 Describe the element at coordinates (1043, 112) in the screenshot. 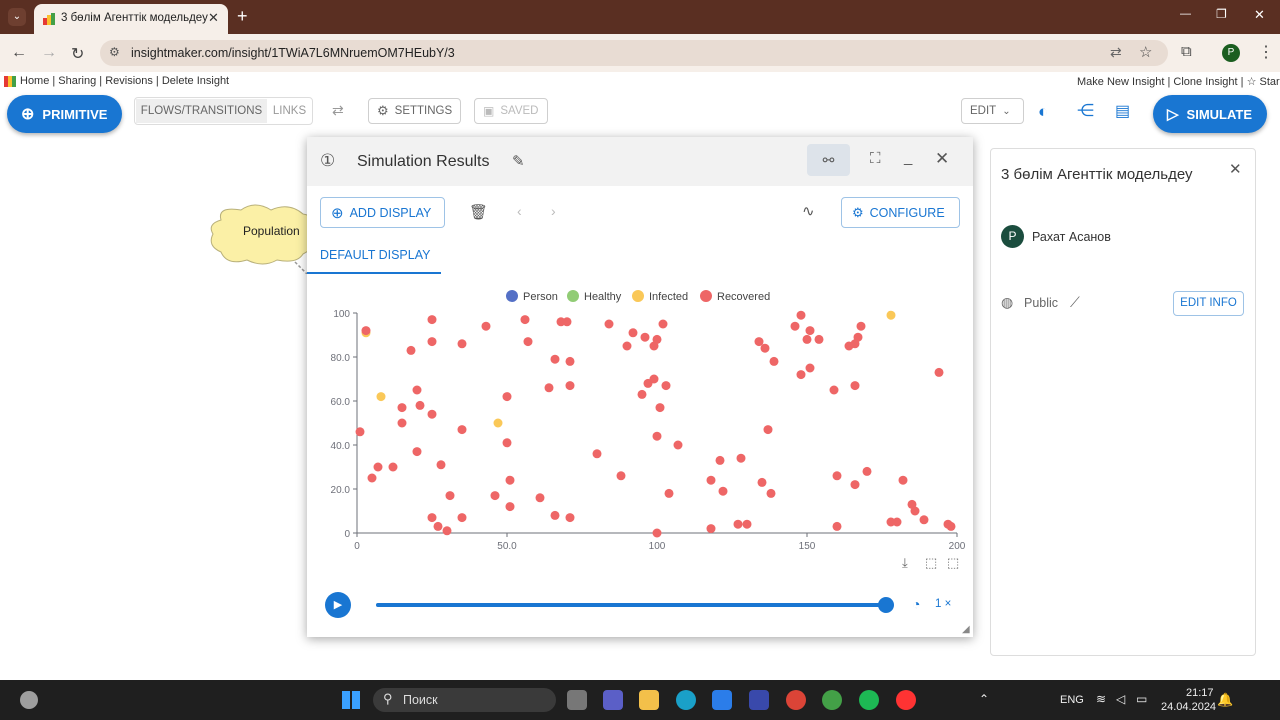

I see `palette-icon: ◐` at that location.